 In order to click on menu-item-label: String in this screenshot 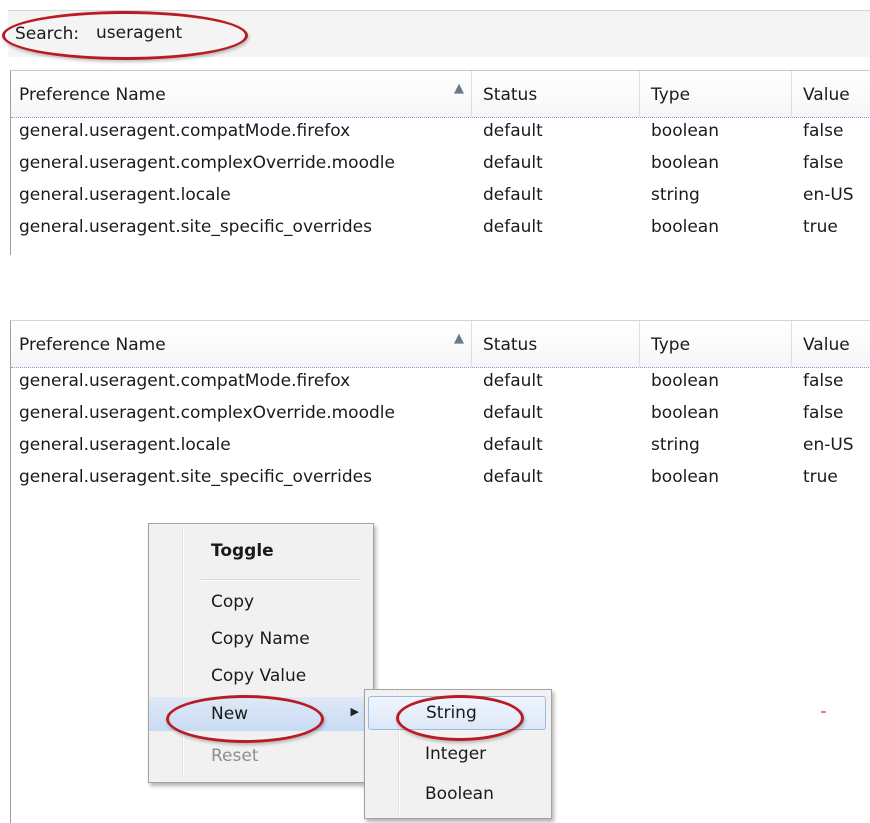, I will do `click(451, 713)`.